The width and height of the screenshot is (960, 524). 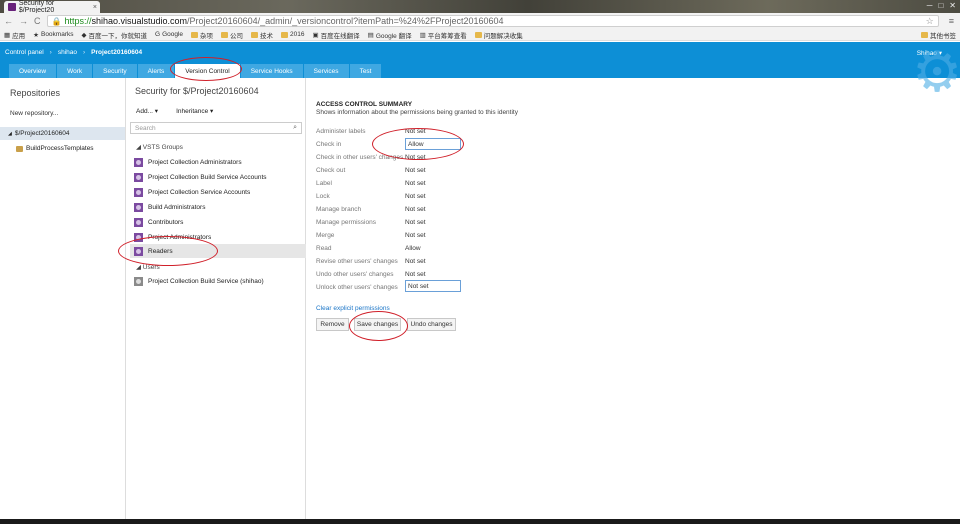 I want to click on bookmark-platform: ▥ 平台筹筹查看, so click(x=443, y=35).